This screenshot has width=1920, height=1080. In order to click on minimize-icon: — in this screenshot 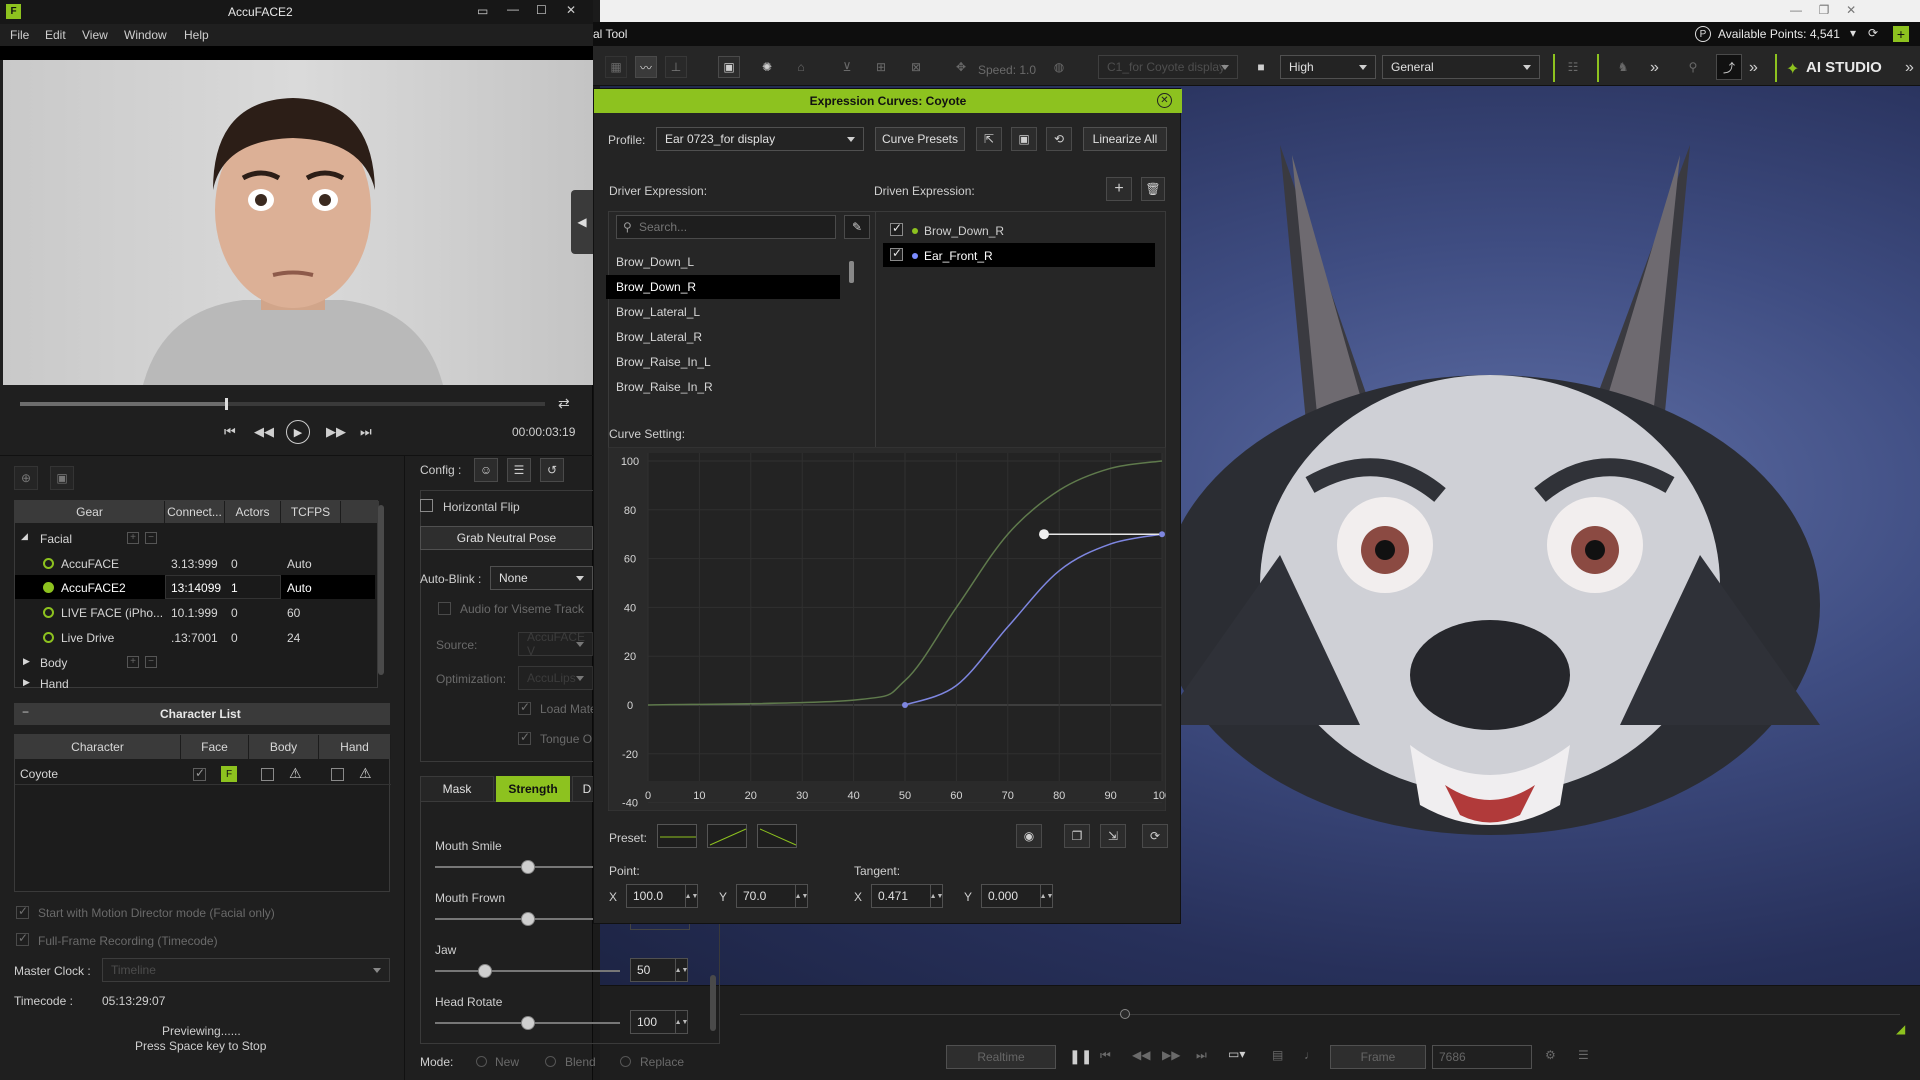, I will do `click(513, 9)`.